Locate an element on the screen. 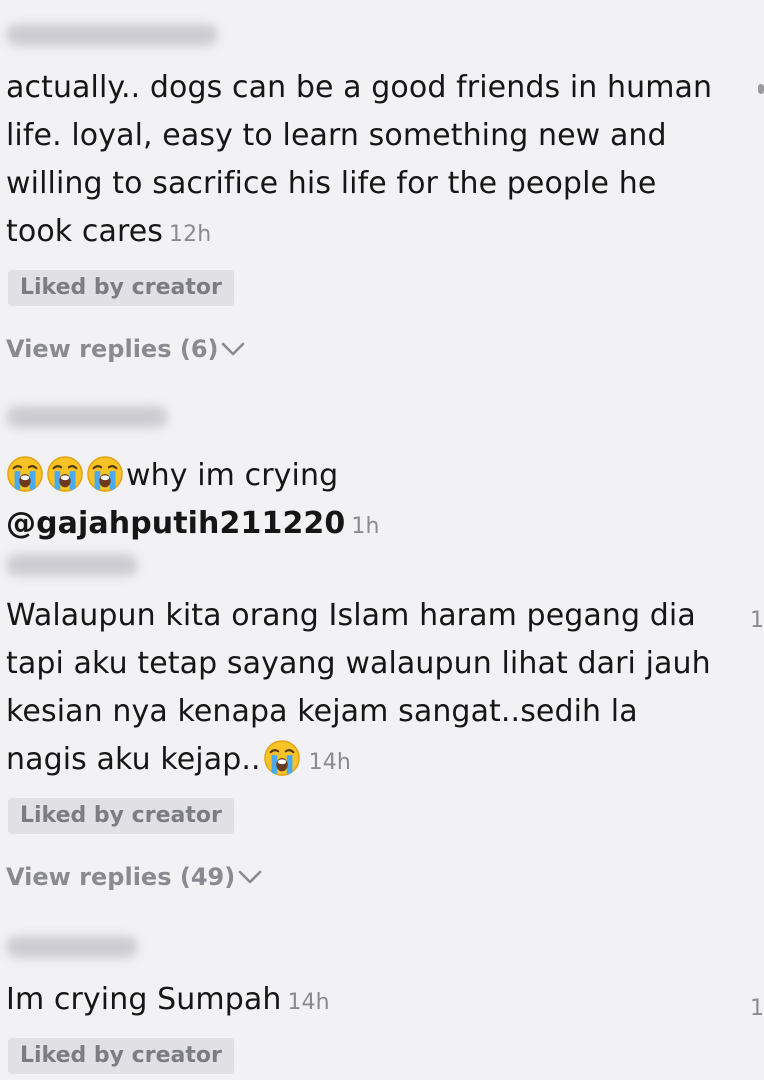 This screenshot has width=764, height=1080. view-replies-label: View replies (49) is located at coordinates (121, 877).